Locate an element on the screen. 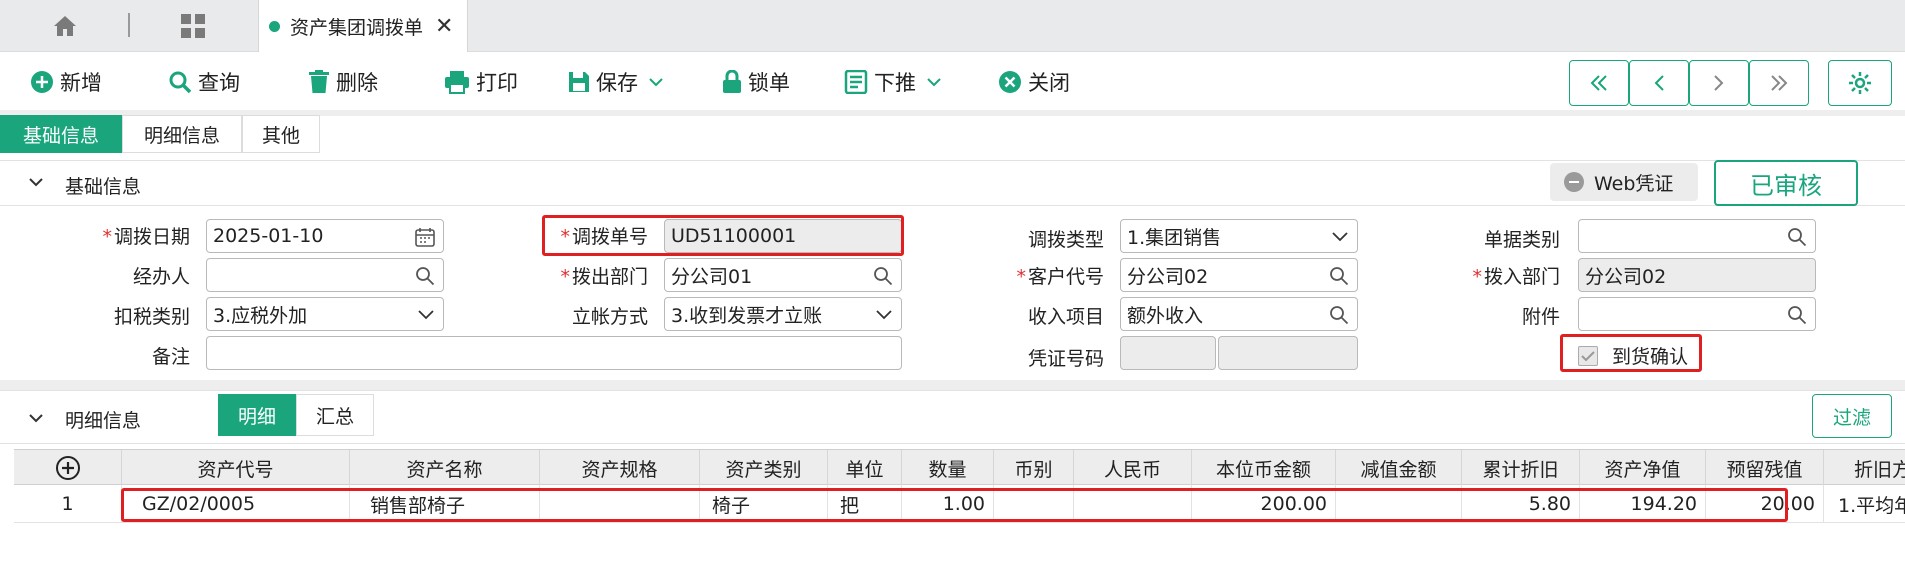 This screenshot has height=575, width=1905. divider is located at coordinates (129, 25).